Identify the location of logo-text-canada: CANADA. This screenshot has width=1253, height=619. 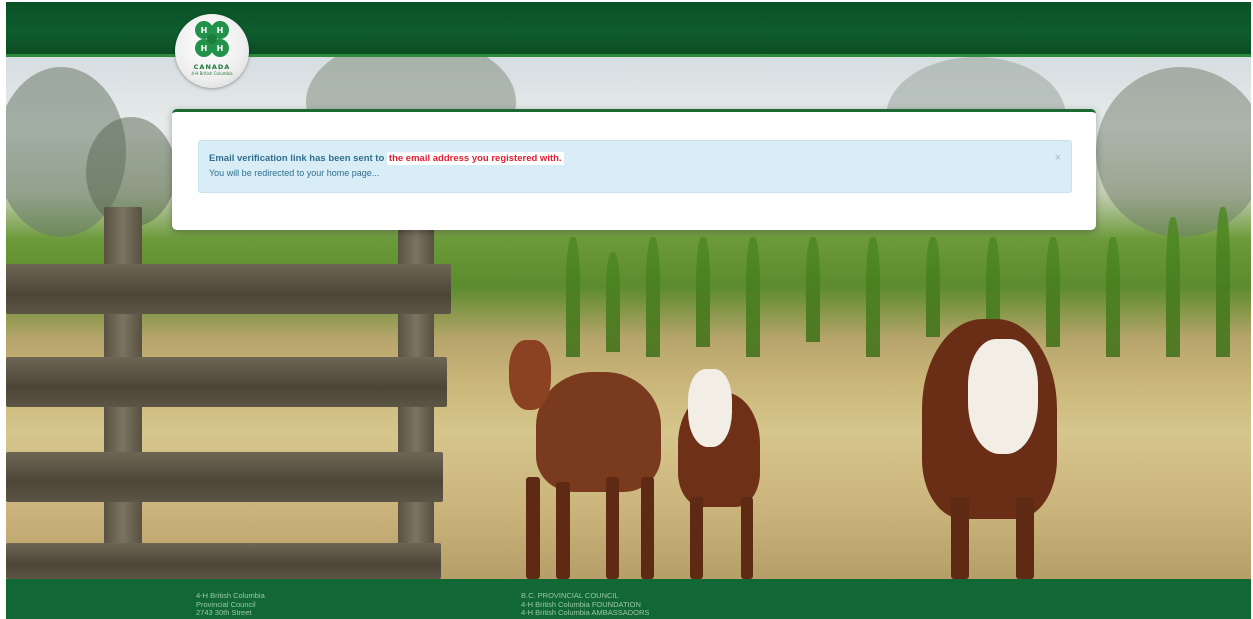
(212, 67).